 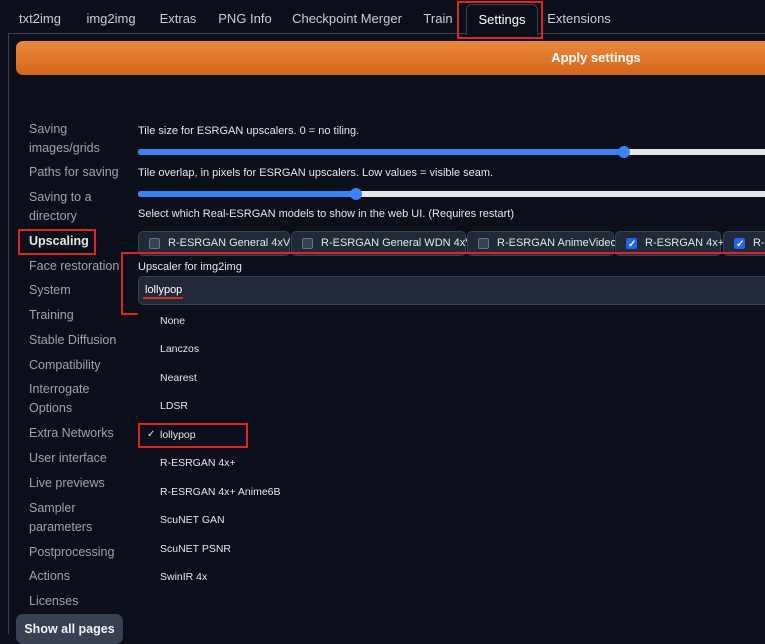 What do you see at coordinates (179, 349) in the screenshot?
I see `option-lanczos: Lanczos` at bounding box center [179, 349].